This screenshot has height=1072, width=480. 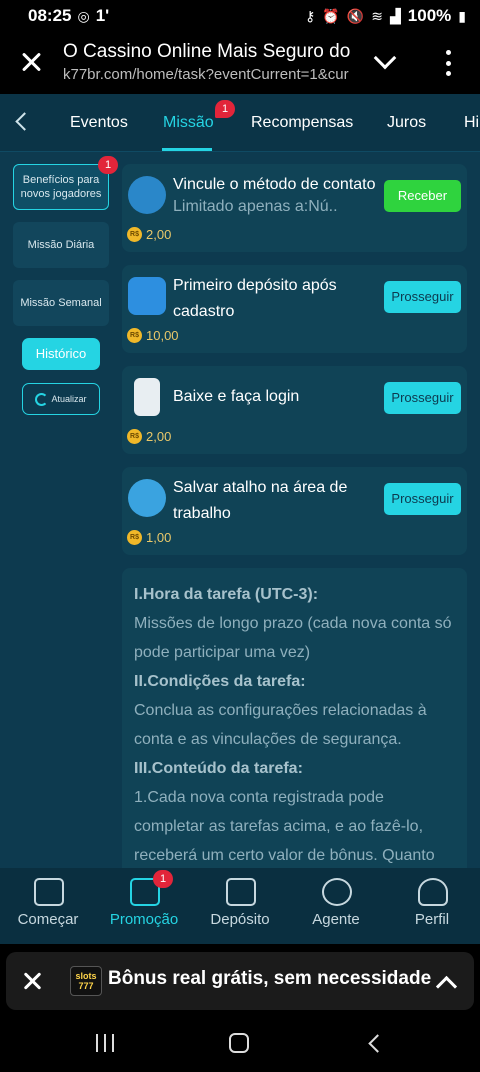 I want to click on refresh-label: Atualizar, so click(x=69, y=399).